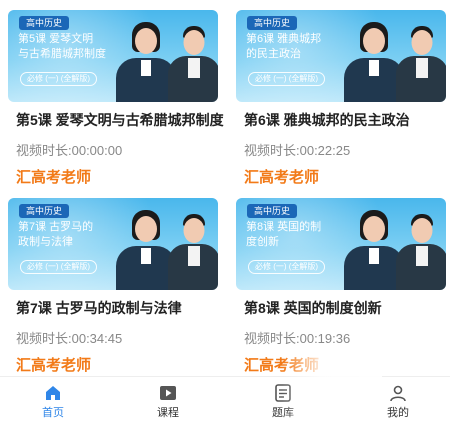  What do you see at coordinates (69, 338) in the screenshot?
I see `video-duration: 视频时长:00:34:45` at bounding box center [69, 338].